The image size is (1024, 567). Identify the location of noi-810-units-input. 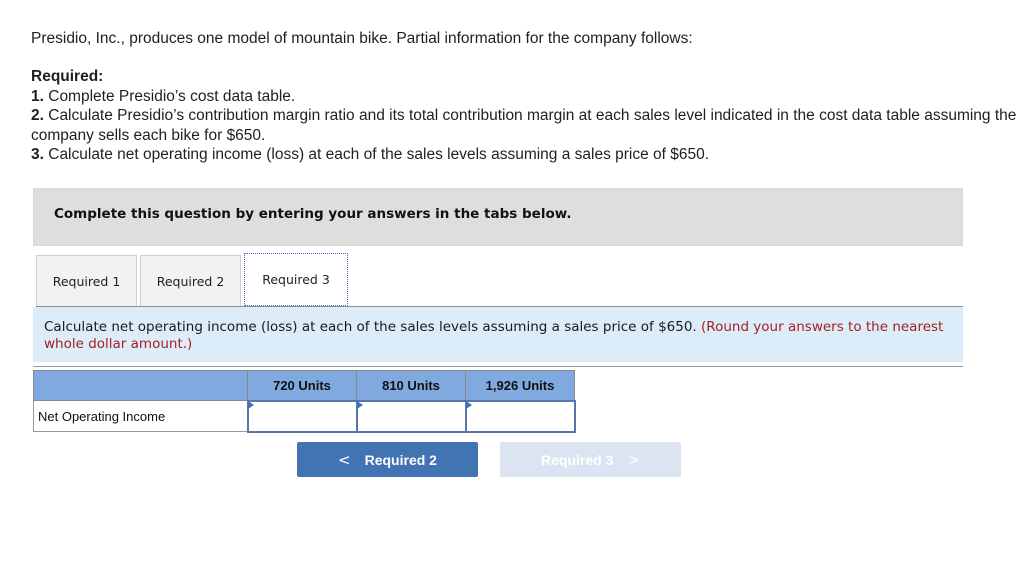
(411, 416).